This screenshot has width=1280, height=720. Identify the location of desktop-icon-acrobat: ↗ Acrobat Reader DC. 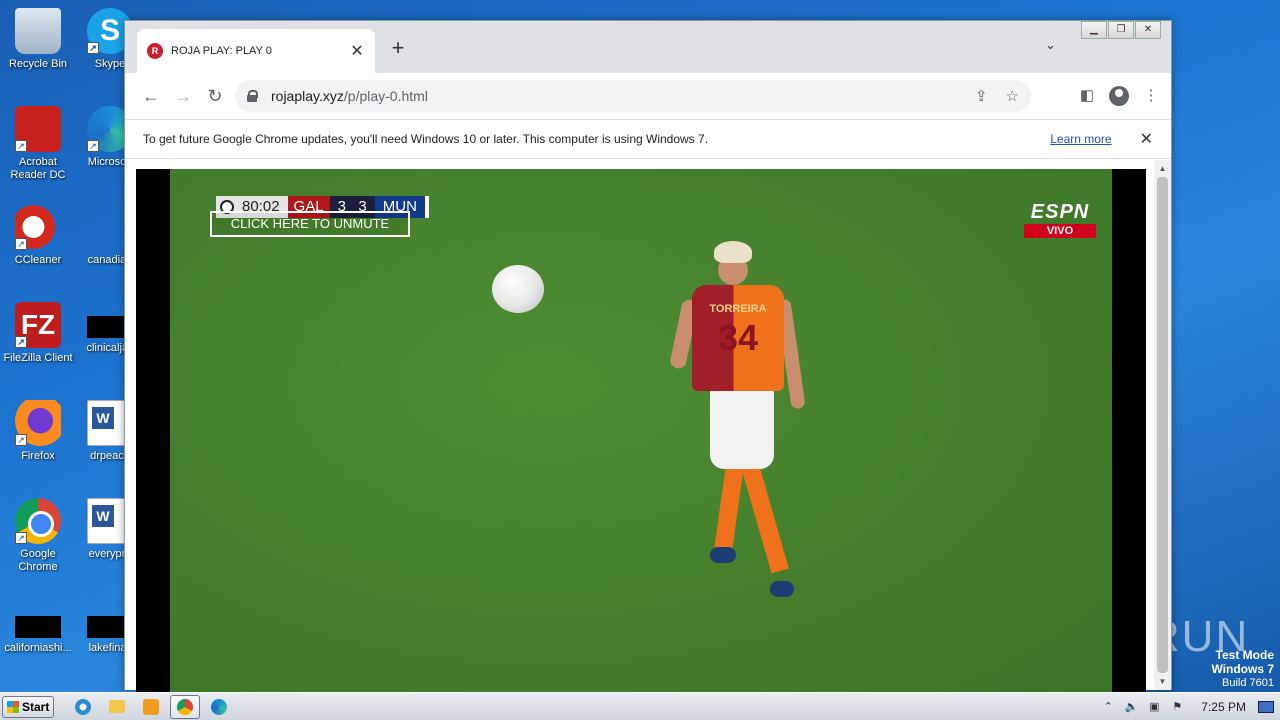
(38, 144).